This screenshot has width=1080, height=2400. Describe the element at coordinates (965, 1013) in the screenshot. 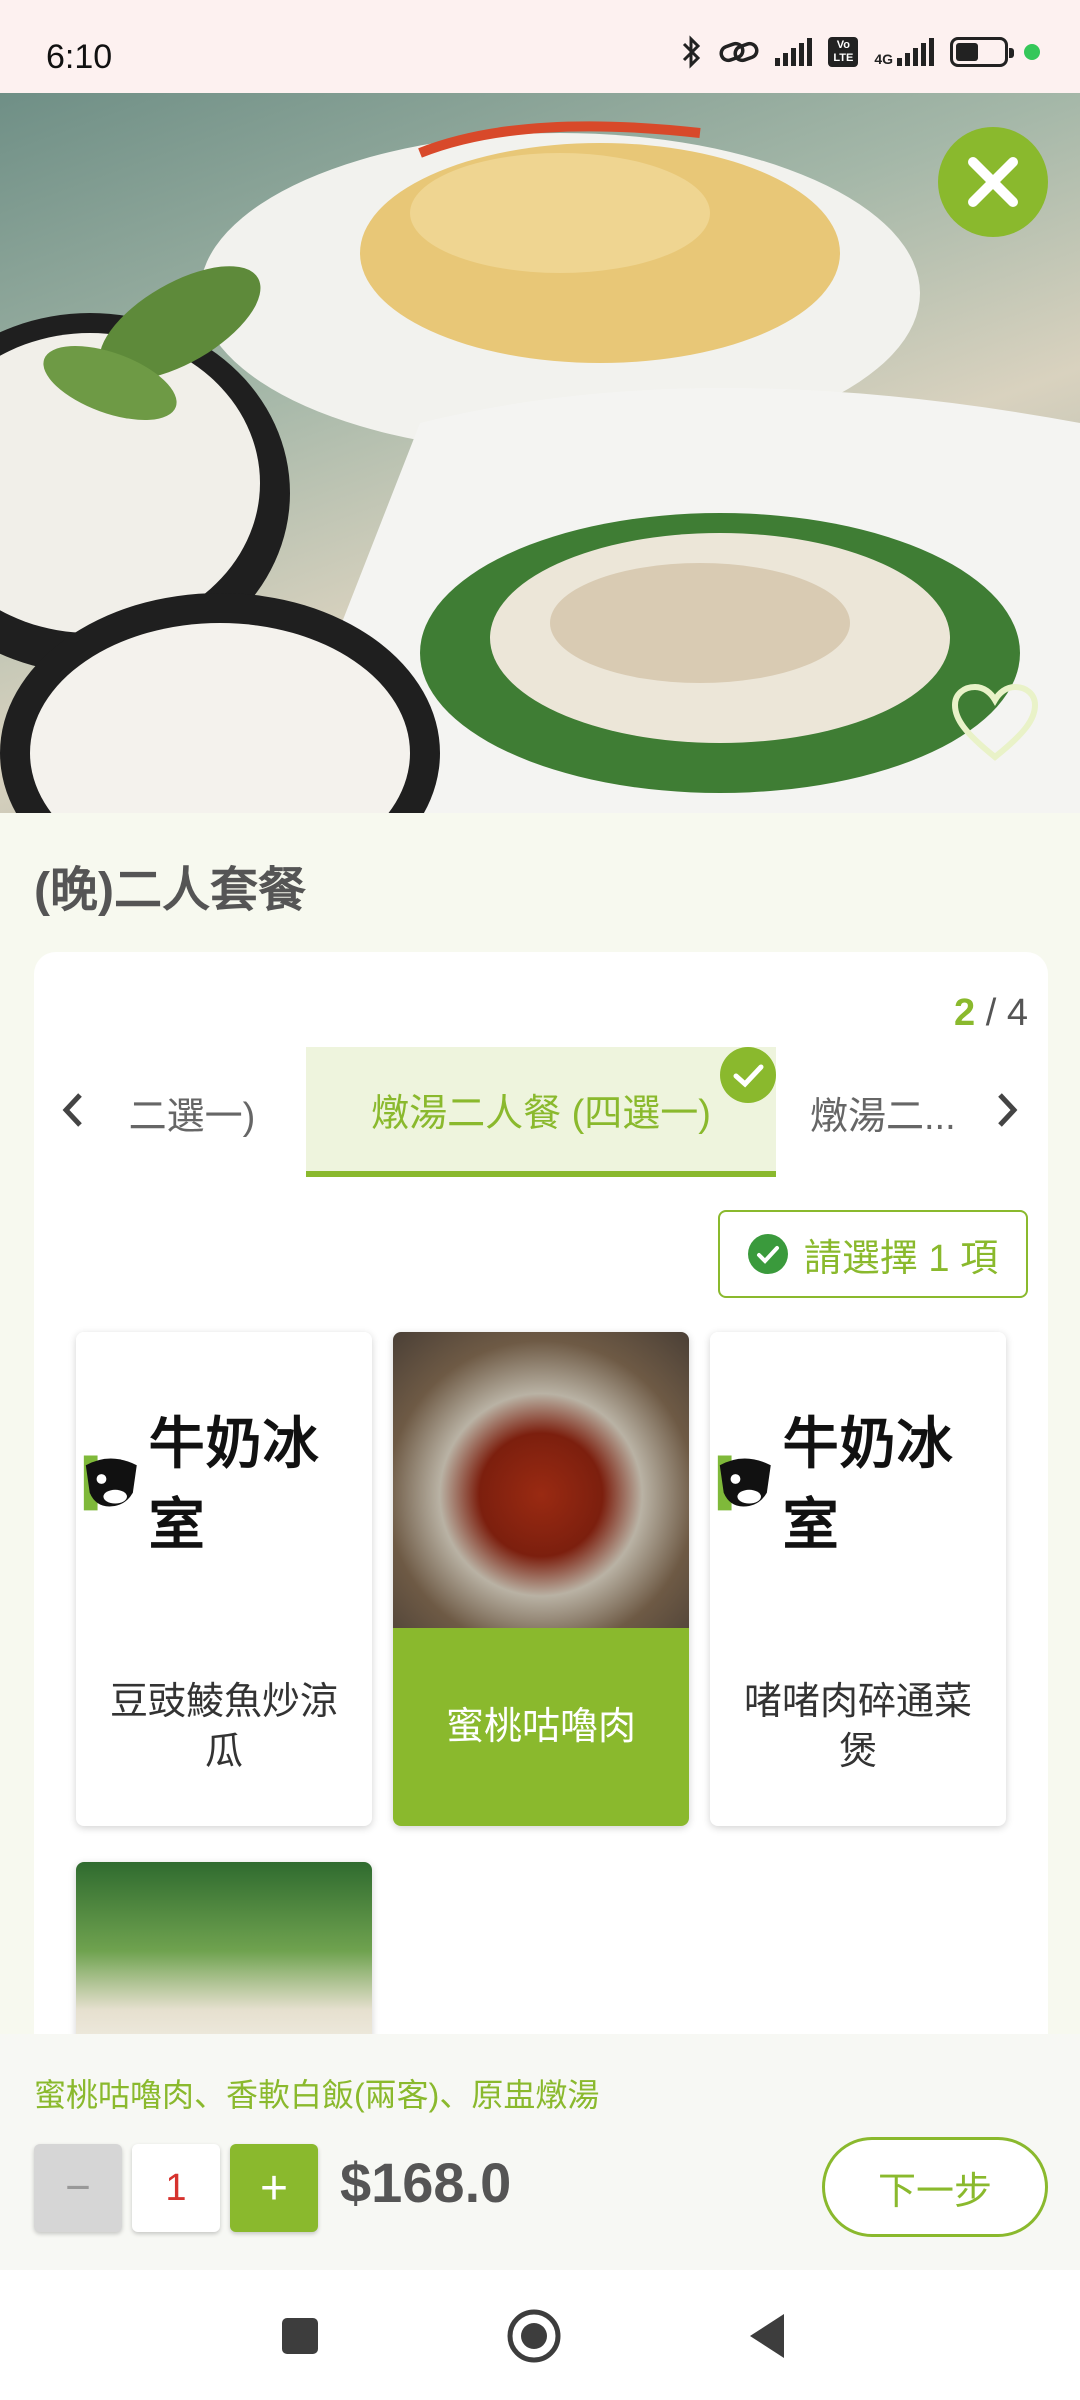

I see `page-current: 2` at that location.